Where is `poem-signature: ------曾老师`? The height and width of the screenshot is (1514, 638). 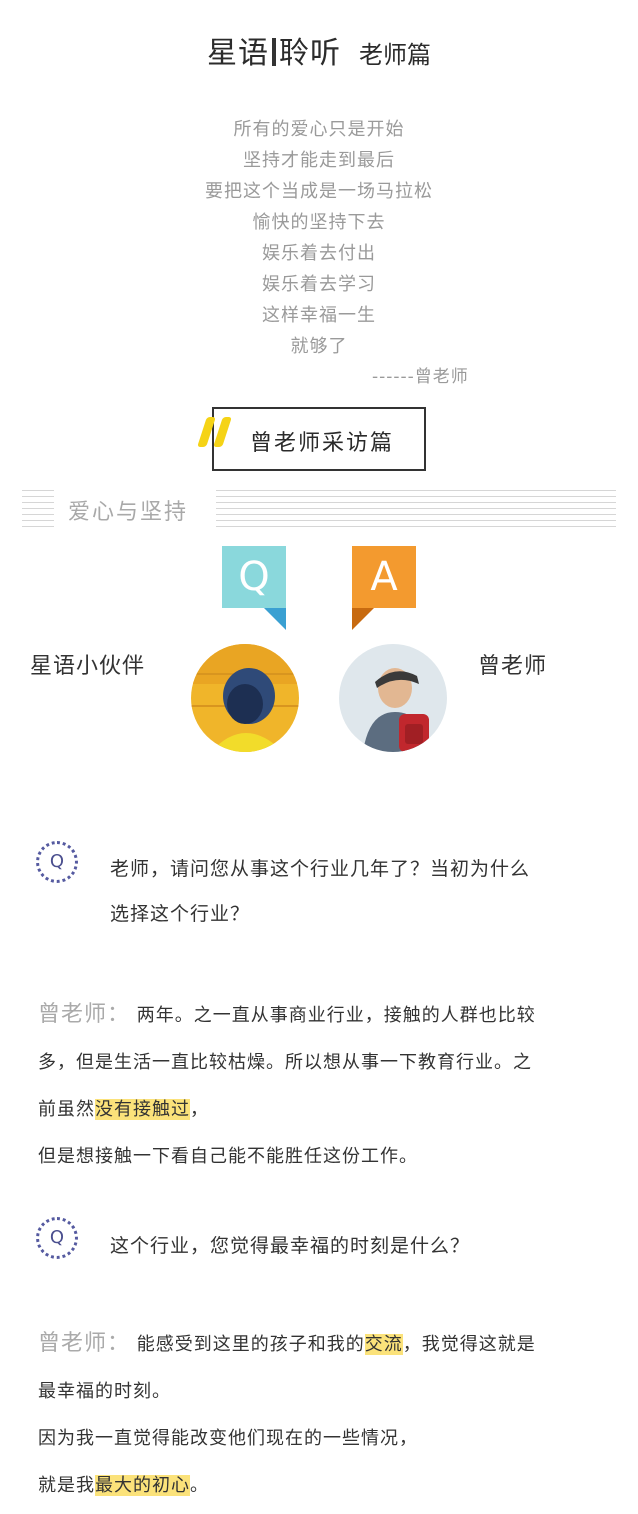
poem-signature: ------曾老师 is located at coordinates (420, 377).